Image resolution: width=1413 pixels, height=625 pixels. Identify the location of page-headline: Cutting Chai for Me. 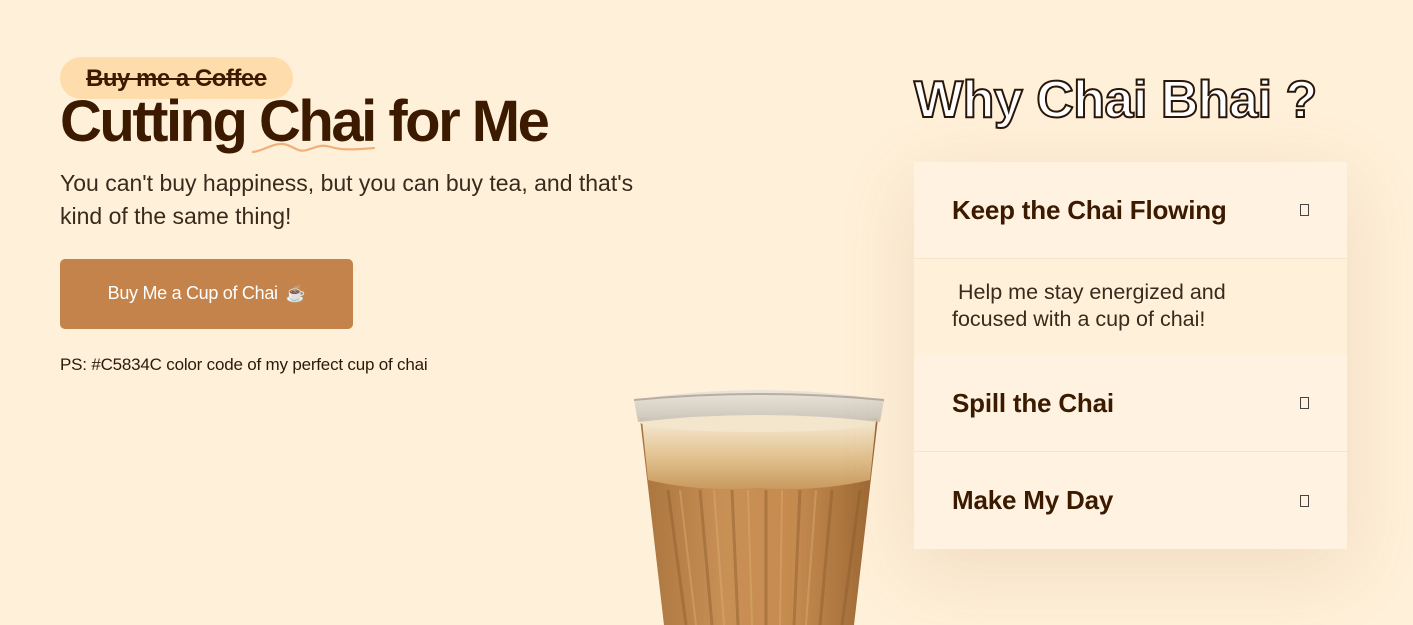
(360, 122).